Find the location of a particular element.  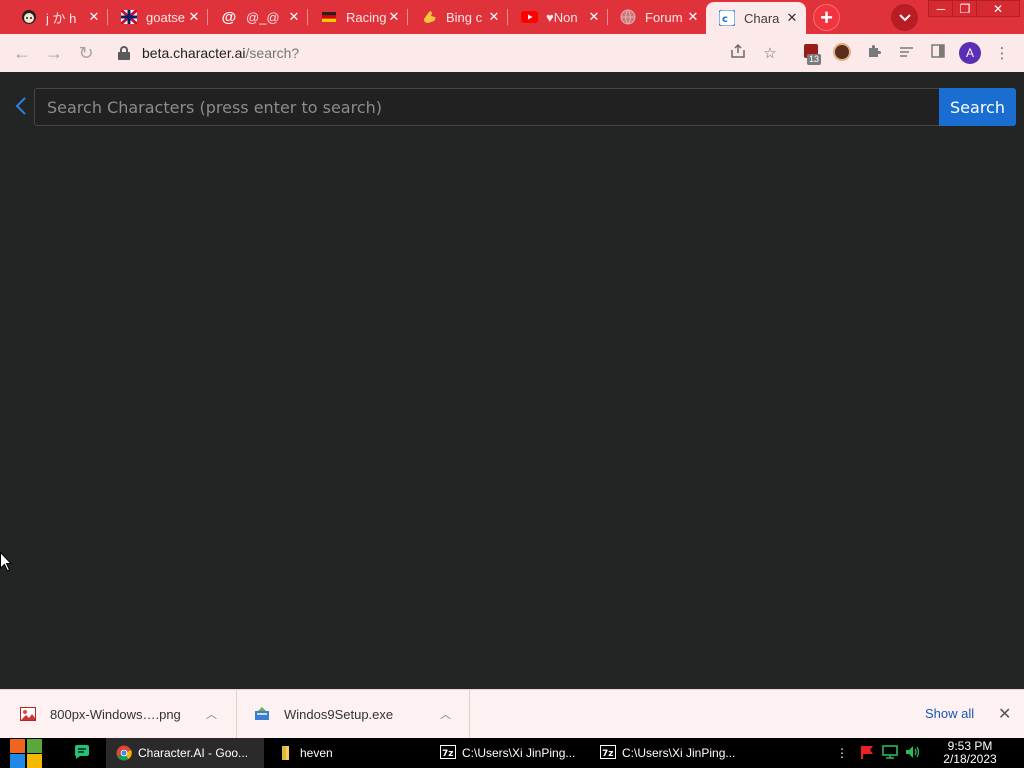

tab-6: ♥Non ✕ is located at coordinates (558, 17).